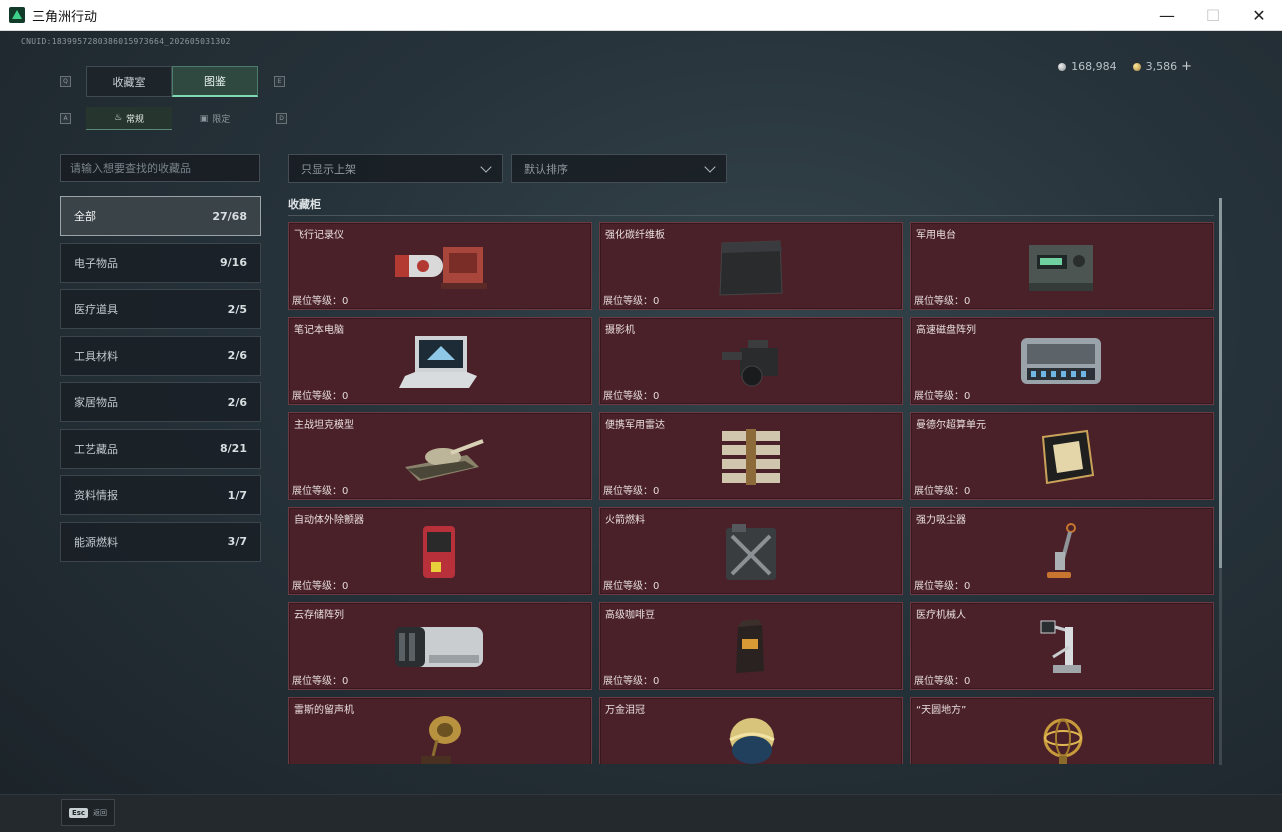  I want to click on subtab-limited: ▣ 限定, so click(215, 118).